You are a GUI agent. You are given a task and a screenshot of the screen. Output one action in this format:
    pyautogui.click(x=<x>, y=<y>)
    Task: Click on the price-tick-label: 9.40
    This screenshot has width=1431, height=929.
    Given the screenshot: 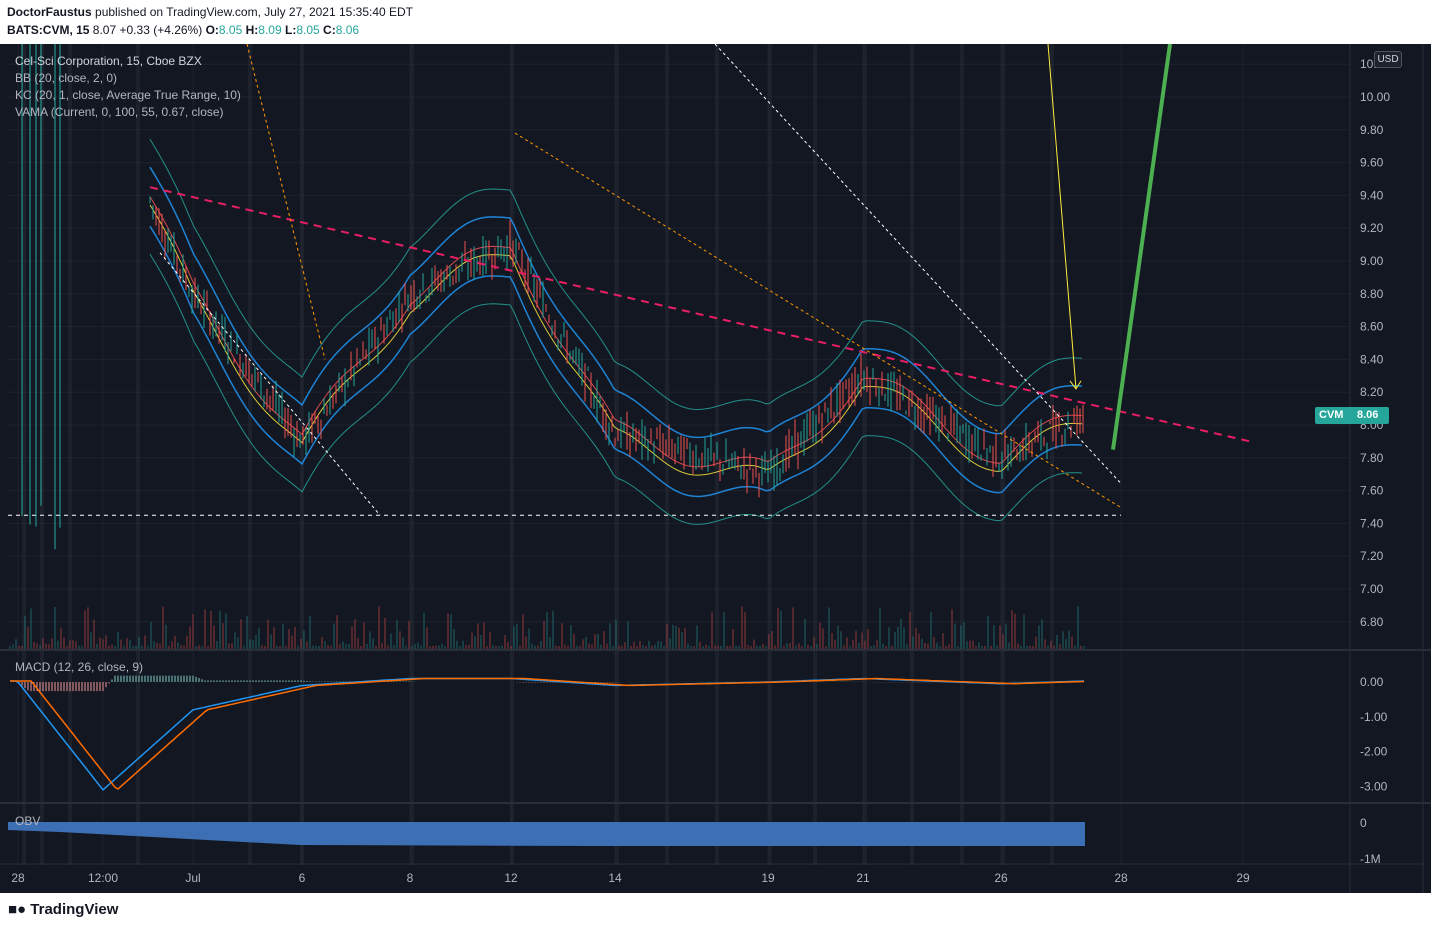 What is the action you would take?
    pyautogui.click(x=1372, y=195)
    